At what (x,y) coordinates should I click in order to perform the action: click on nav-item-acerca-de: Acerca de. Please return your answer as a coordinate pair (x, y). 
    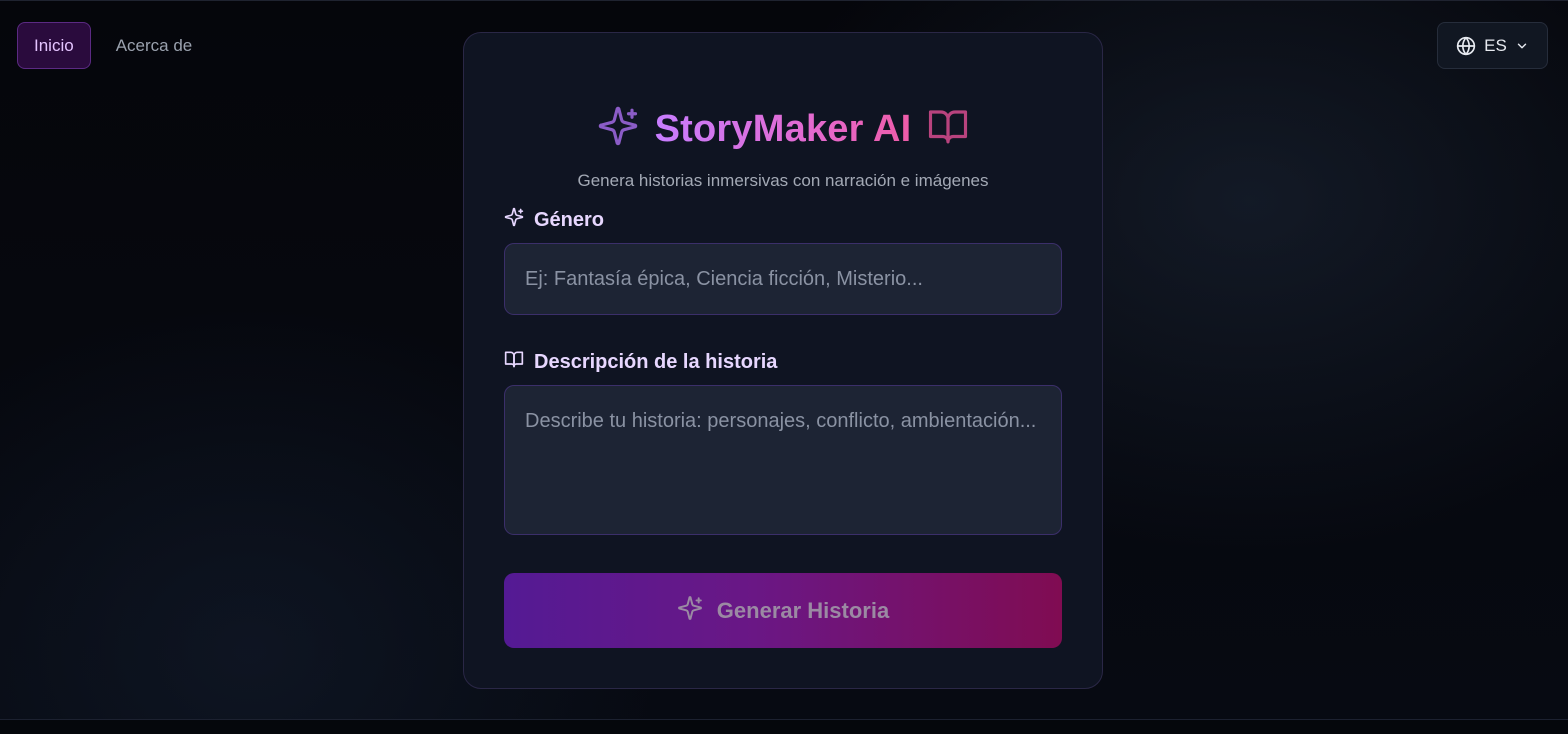
    Looking at the image, I should click on (154, 45).